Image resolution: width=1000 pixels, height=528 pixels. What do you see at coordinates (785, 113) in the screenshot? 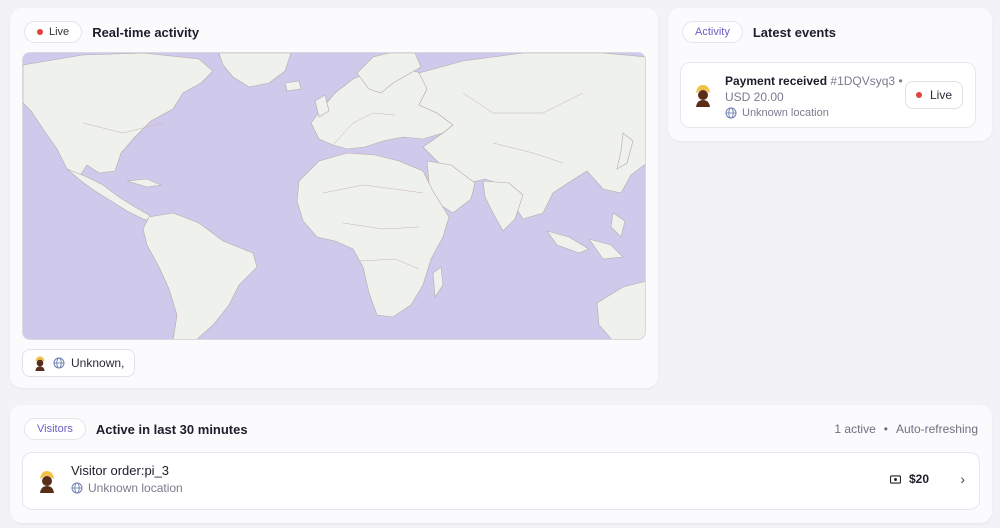
I see `event-location: Unknown location` at bounding box center [785, 113].